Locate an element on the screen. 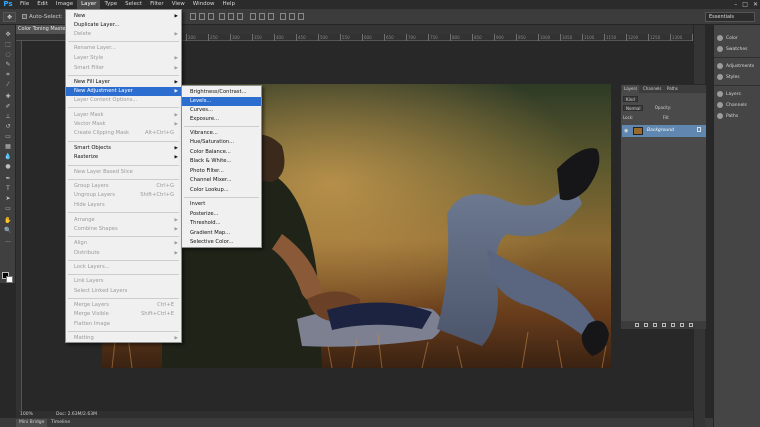 The image size is (760, 427). adjustment-layer-icon is located at coordinates (663, 325).